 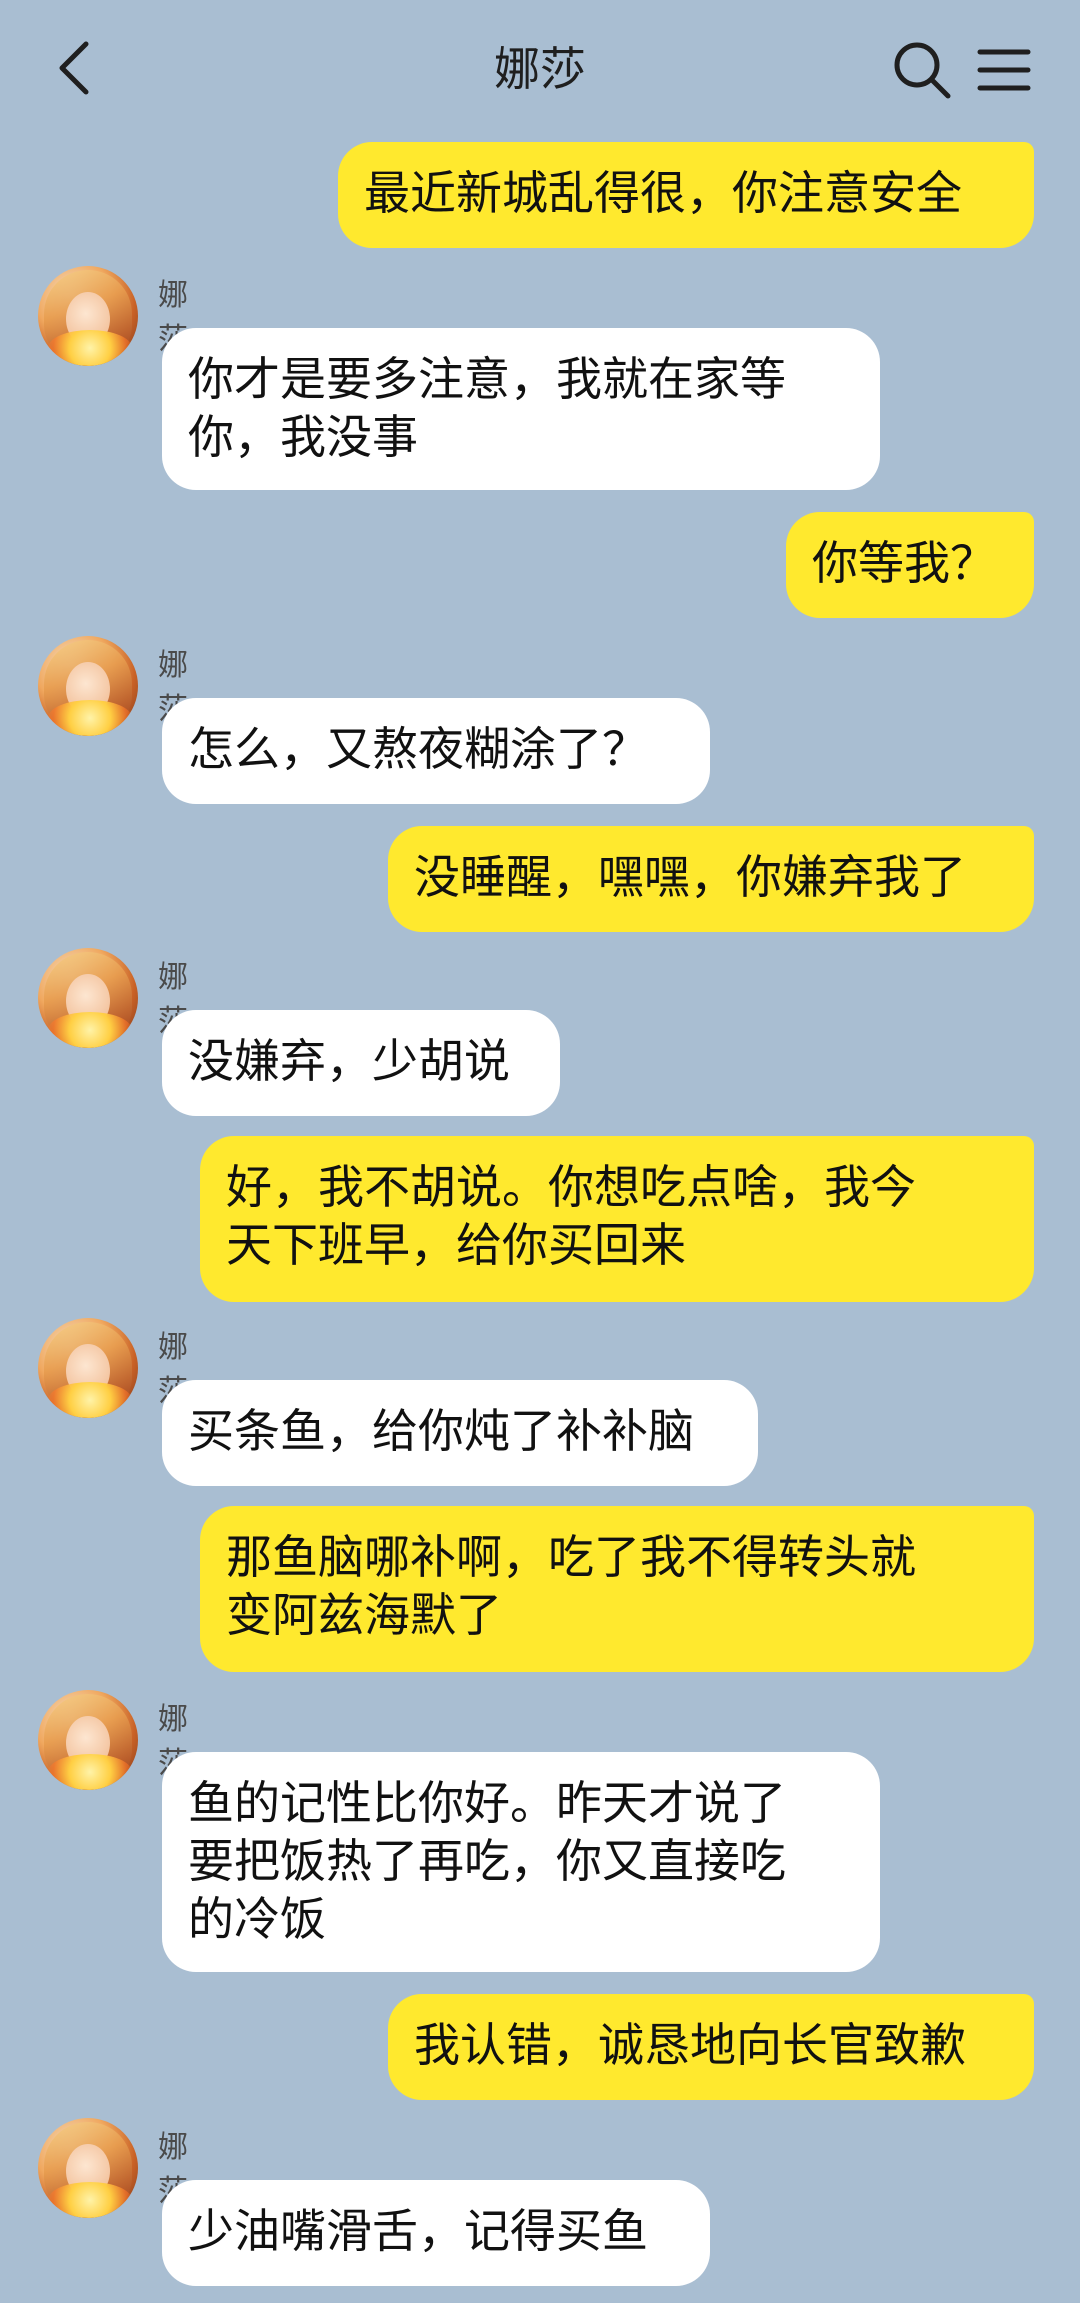 What do you see at coordinates (460, 1433) in the screenshot?
I see `received-message-bubble: 买条鱼，给你炖了补补脑` at bounding box center [460, 1433].